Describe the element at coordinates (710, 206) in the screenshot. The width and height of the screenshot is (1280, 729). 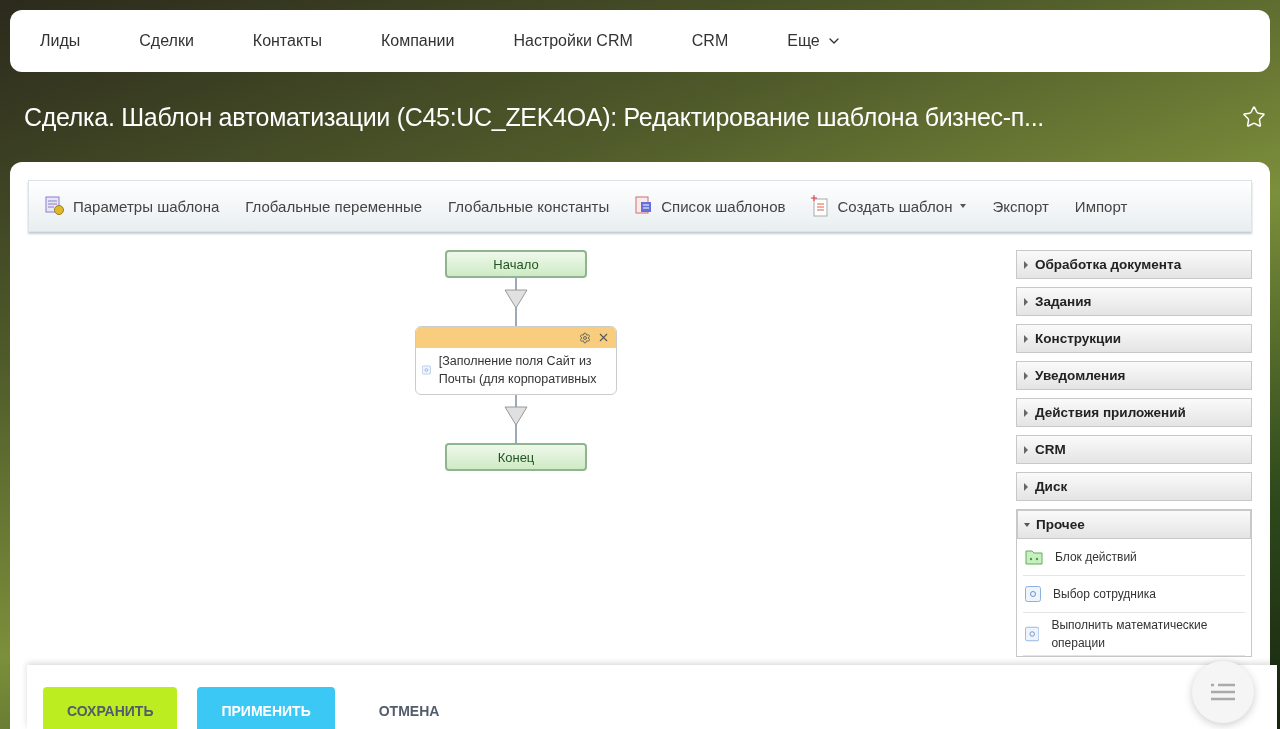
I see `toolbar-button: Список шаблонов` at that location.